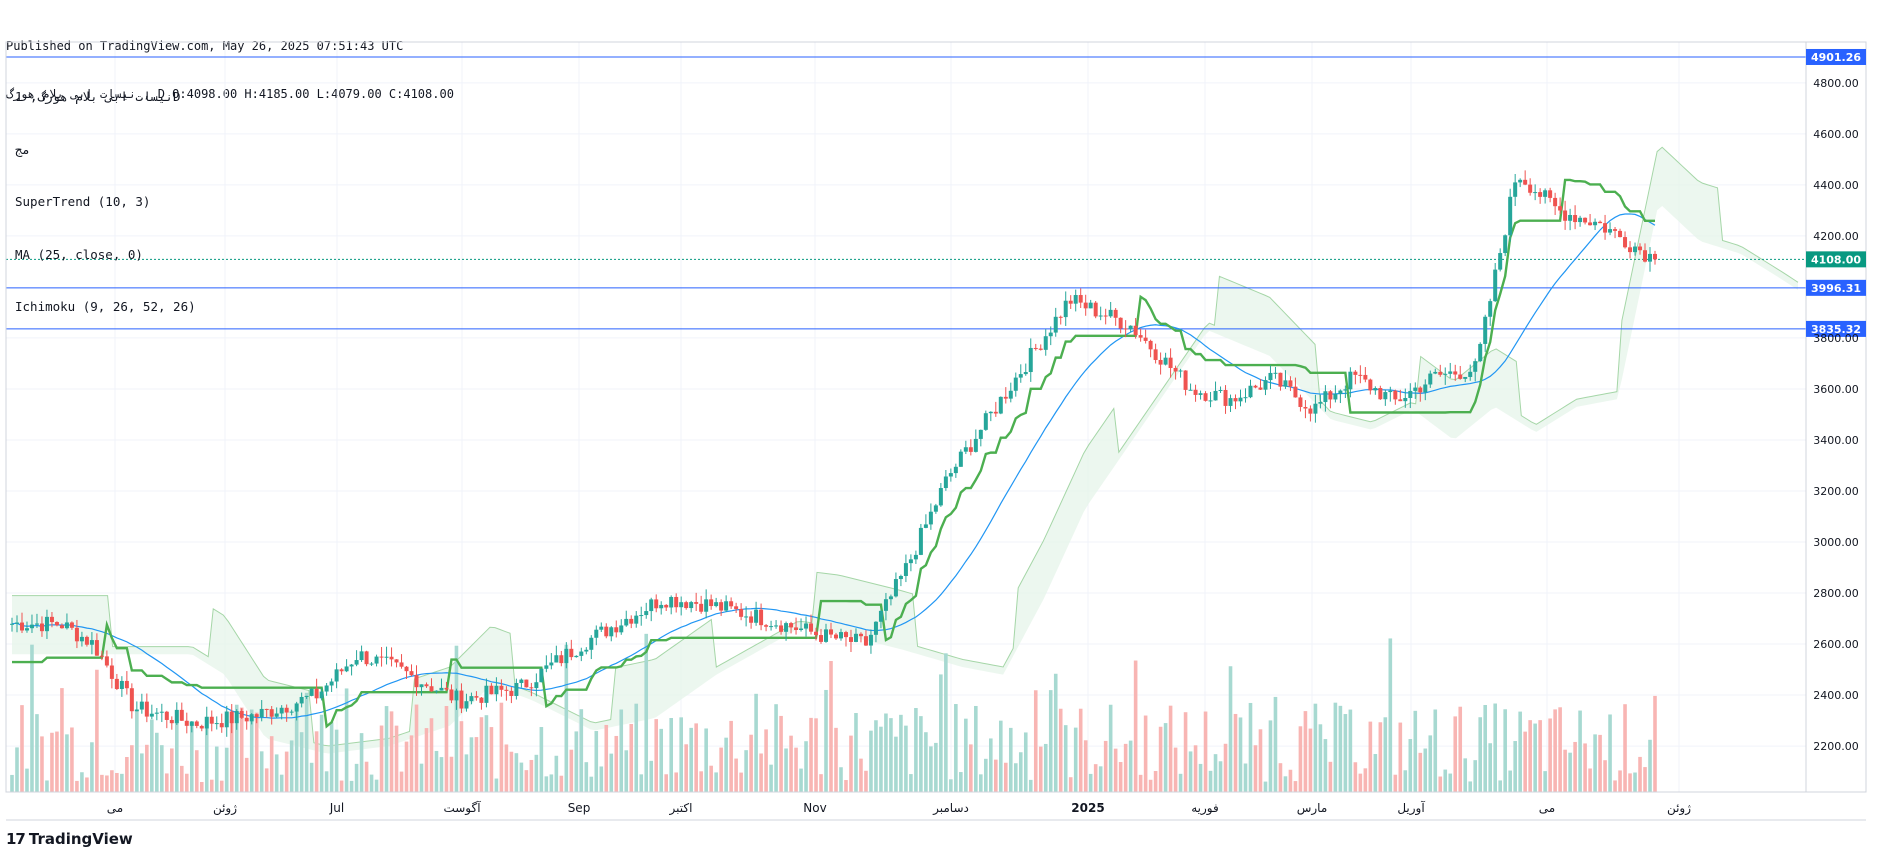  Describe the element at coordinates (1547, 808) in the screenshot. I see `time-tick: می` at that location.